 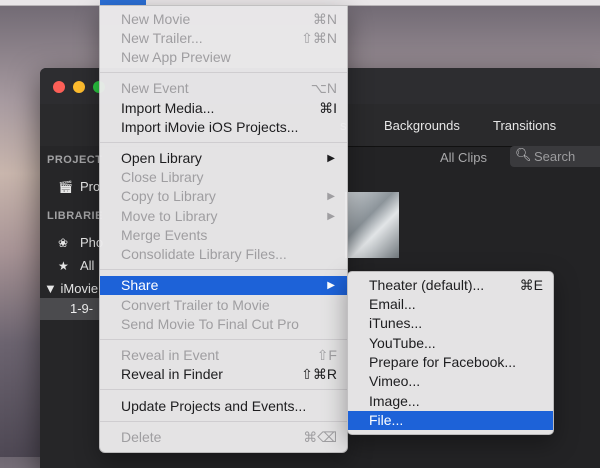 What do you see at coordinates (63, 266) in the screenshot?
I see `star-icon: ★` at bounding box center [63, 266].